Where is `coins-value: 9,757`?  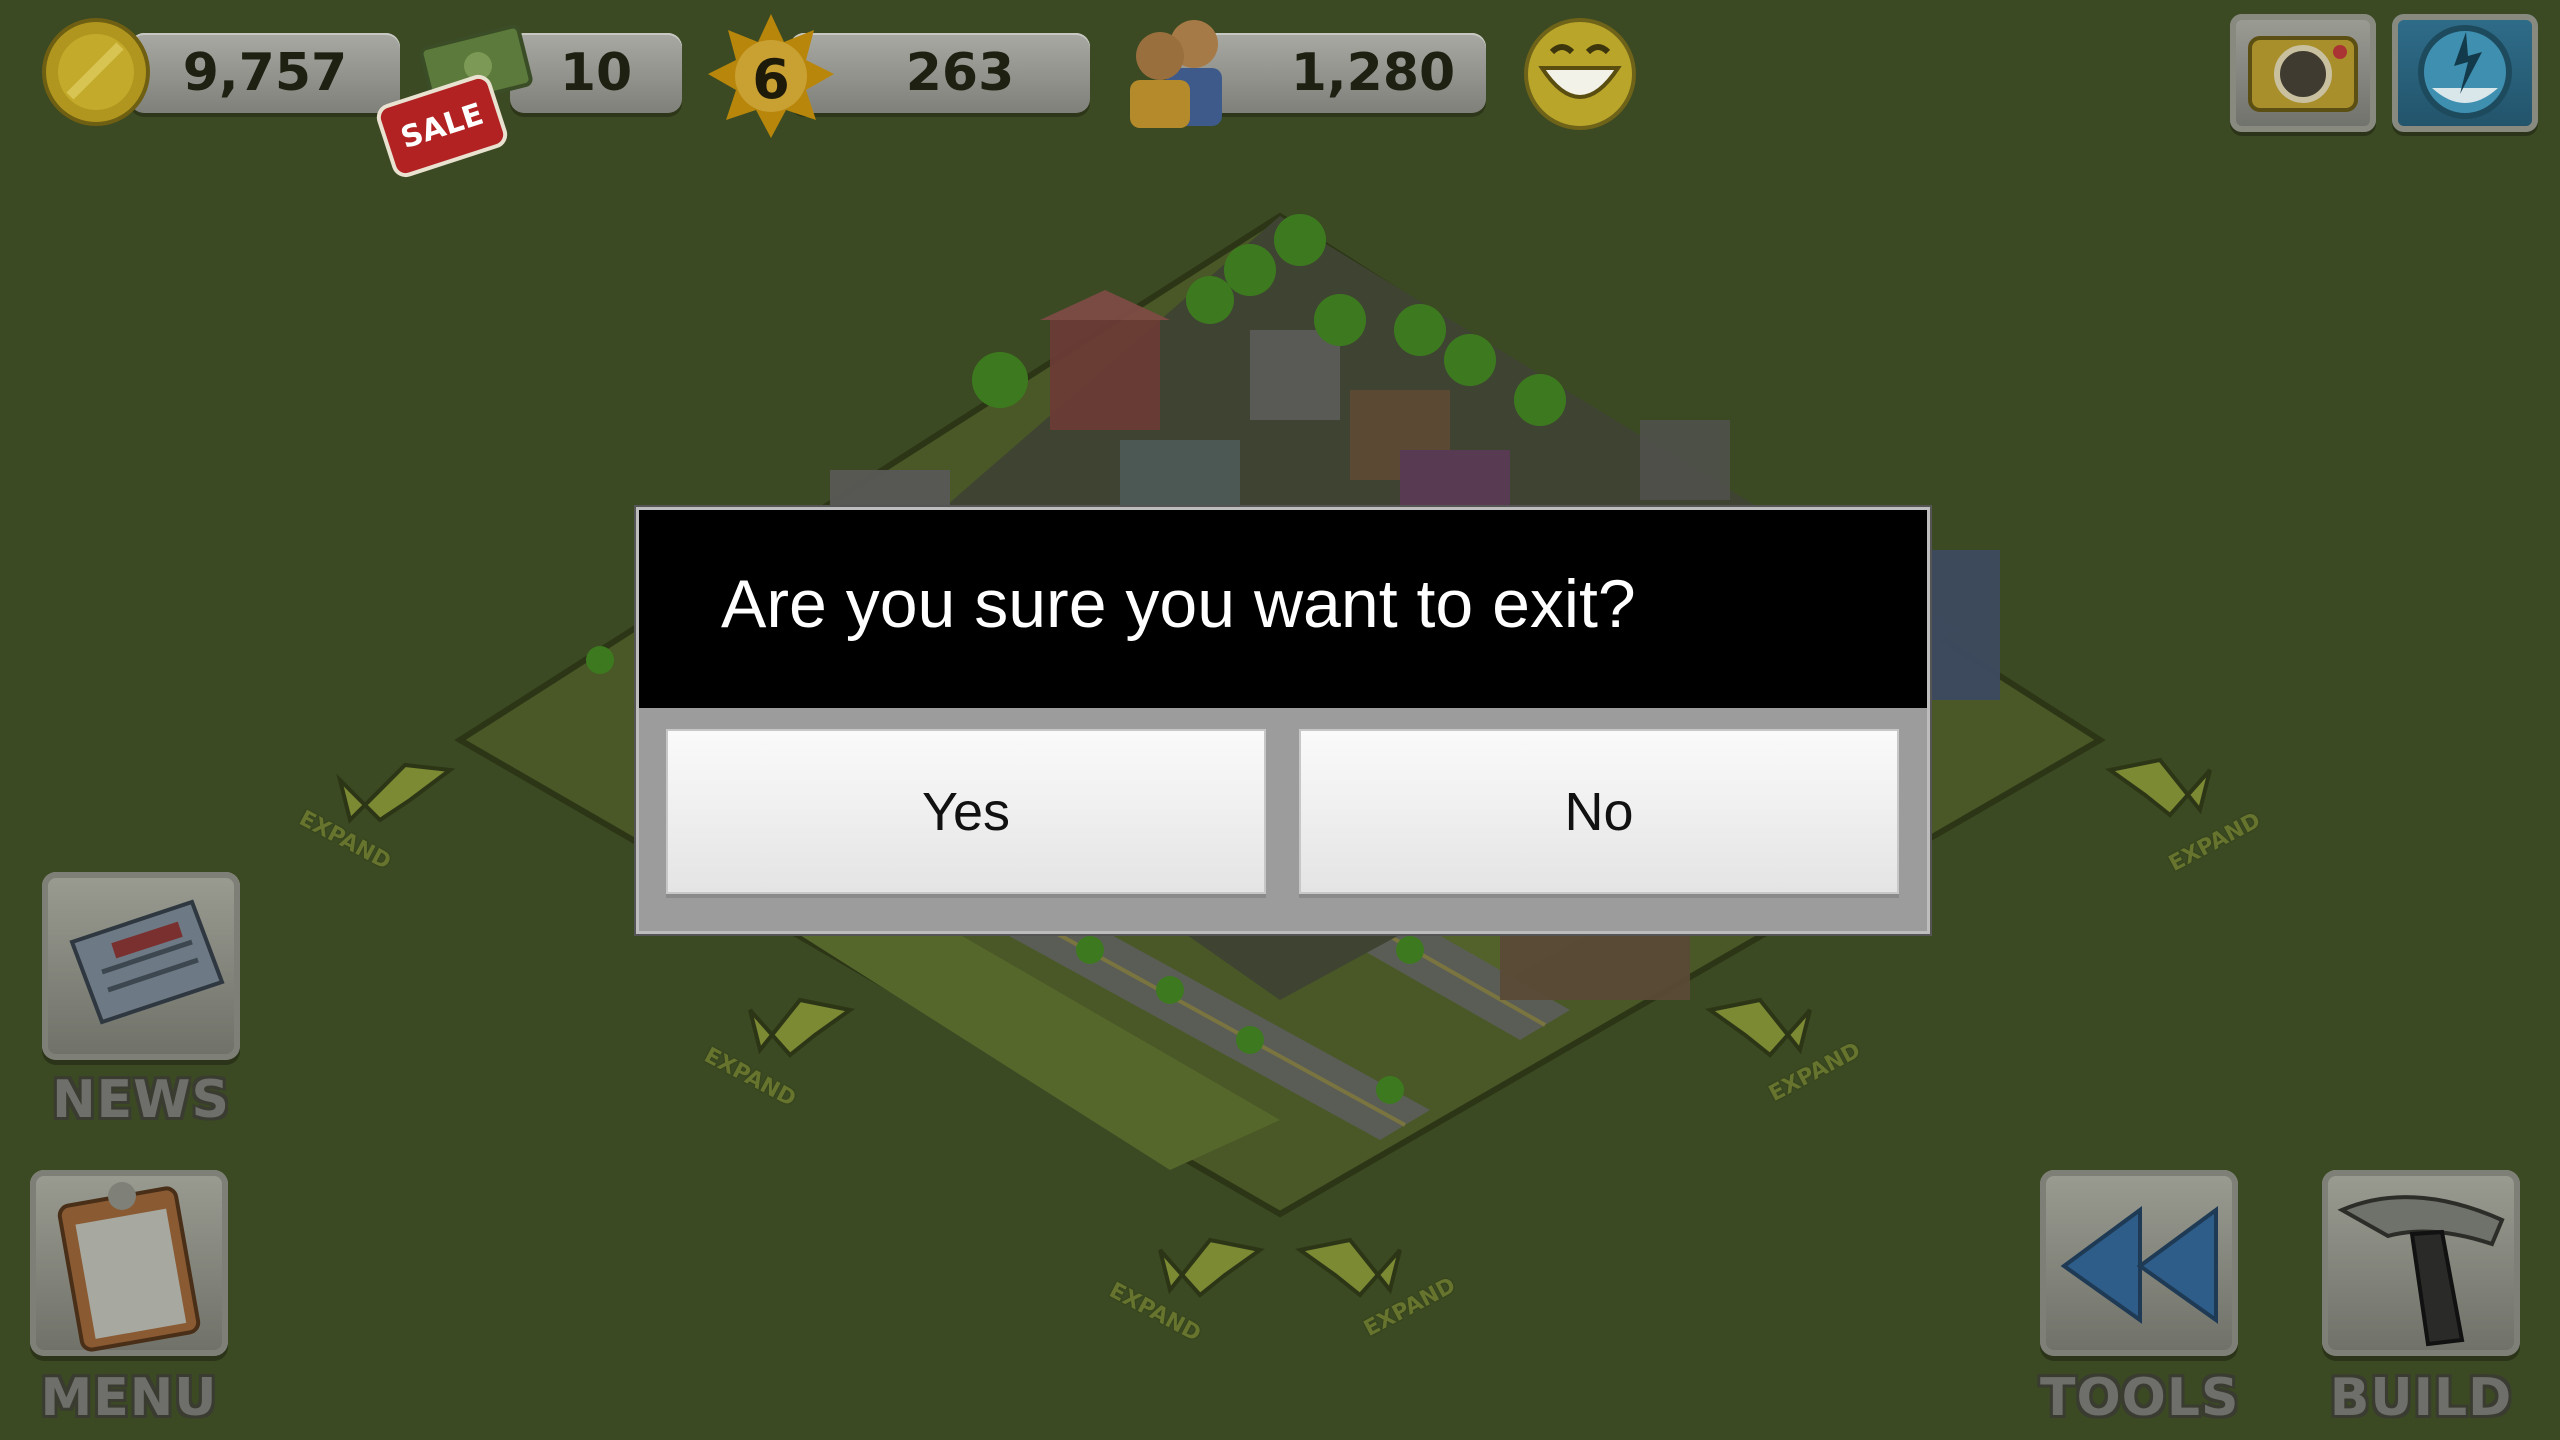
coins-value: 9,757 is located at coordinates (265, 73).